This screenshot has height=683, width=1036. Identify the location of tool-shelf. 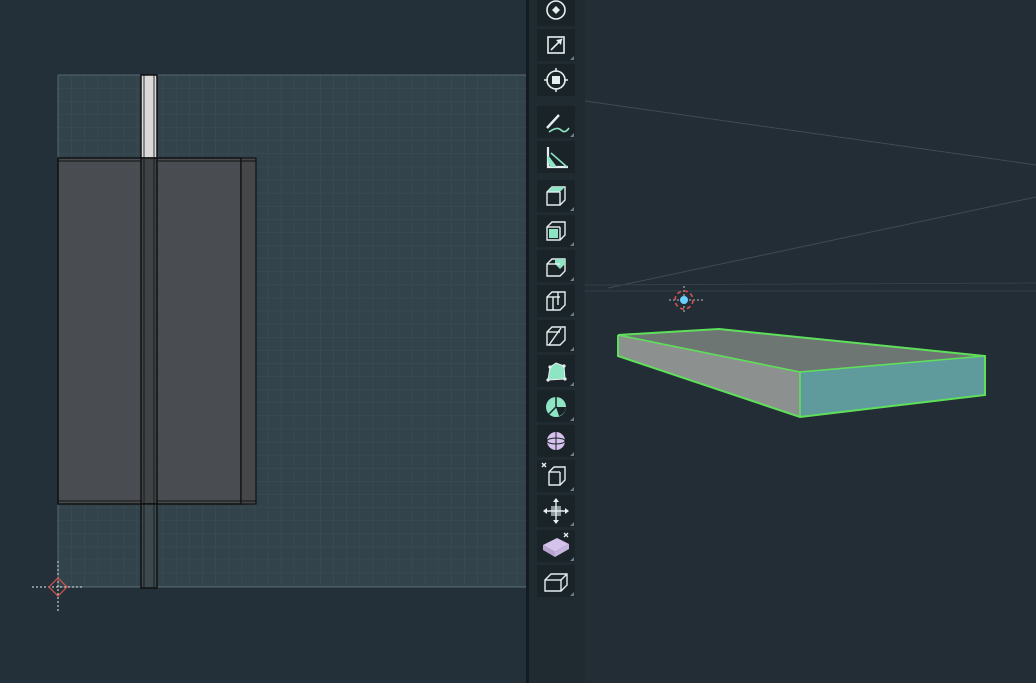
(557, 341).